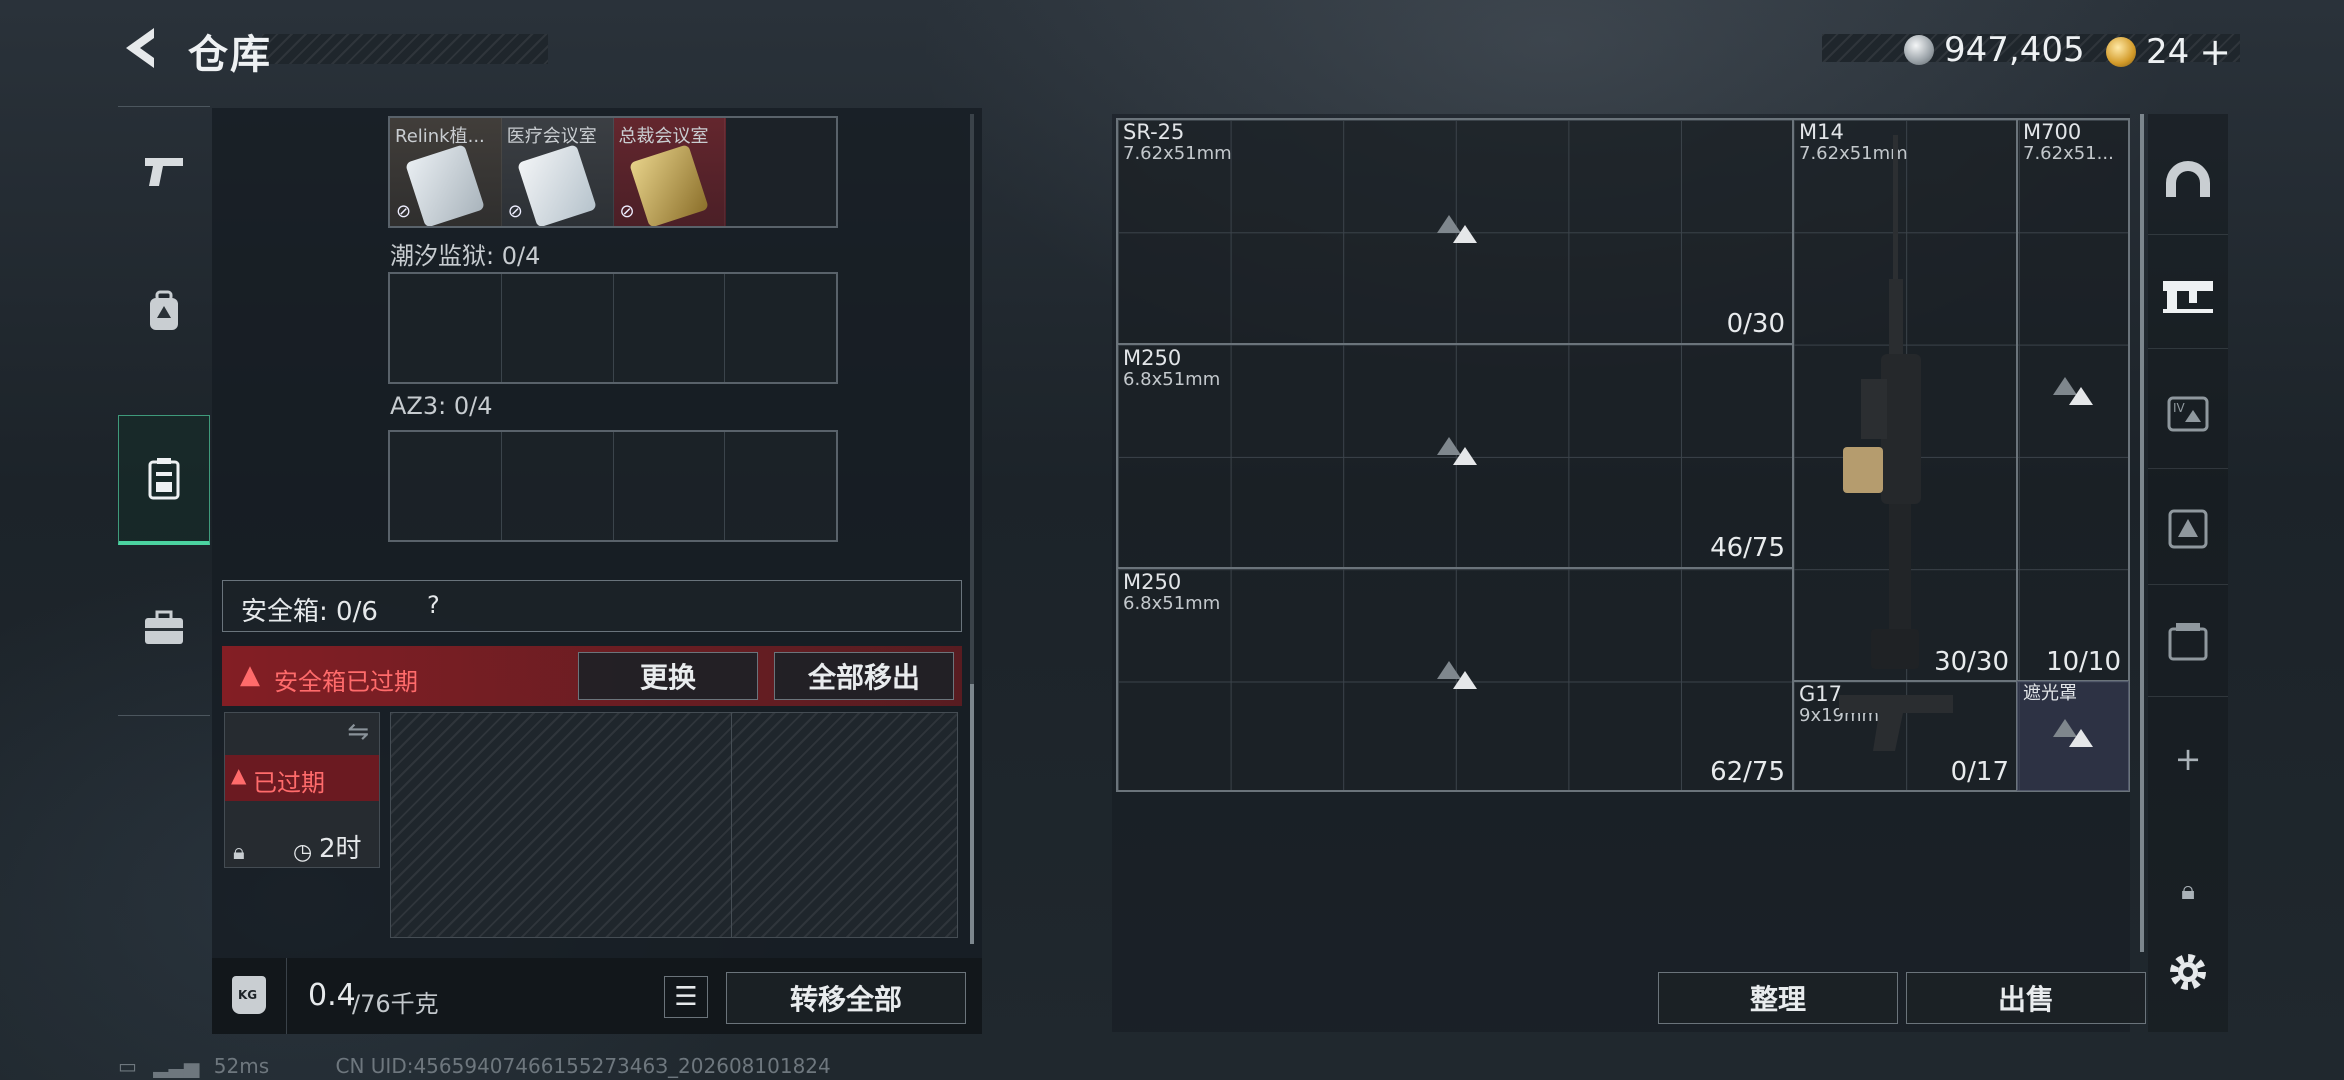 This screenshot has width=2344, height=1080. I want to click on safe-box-thumbnail: ⇋ 已过期 ▲ 🔒︎ ◷ 2时, so click(302, 790).